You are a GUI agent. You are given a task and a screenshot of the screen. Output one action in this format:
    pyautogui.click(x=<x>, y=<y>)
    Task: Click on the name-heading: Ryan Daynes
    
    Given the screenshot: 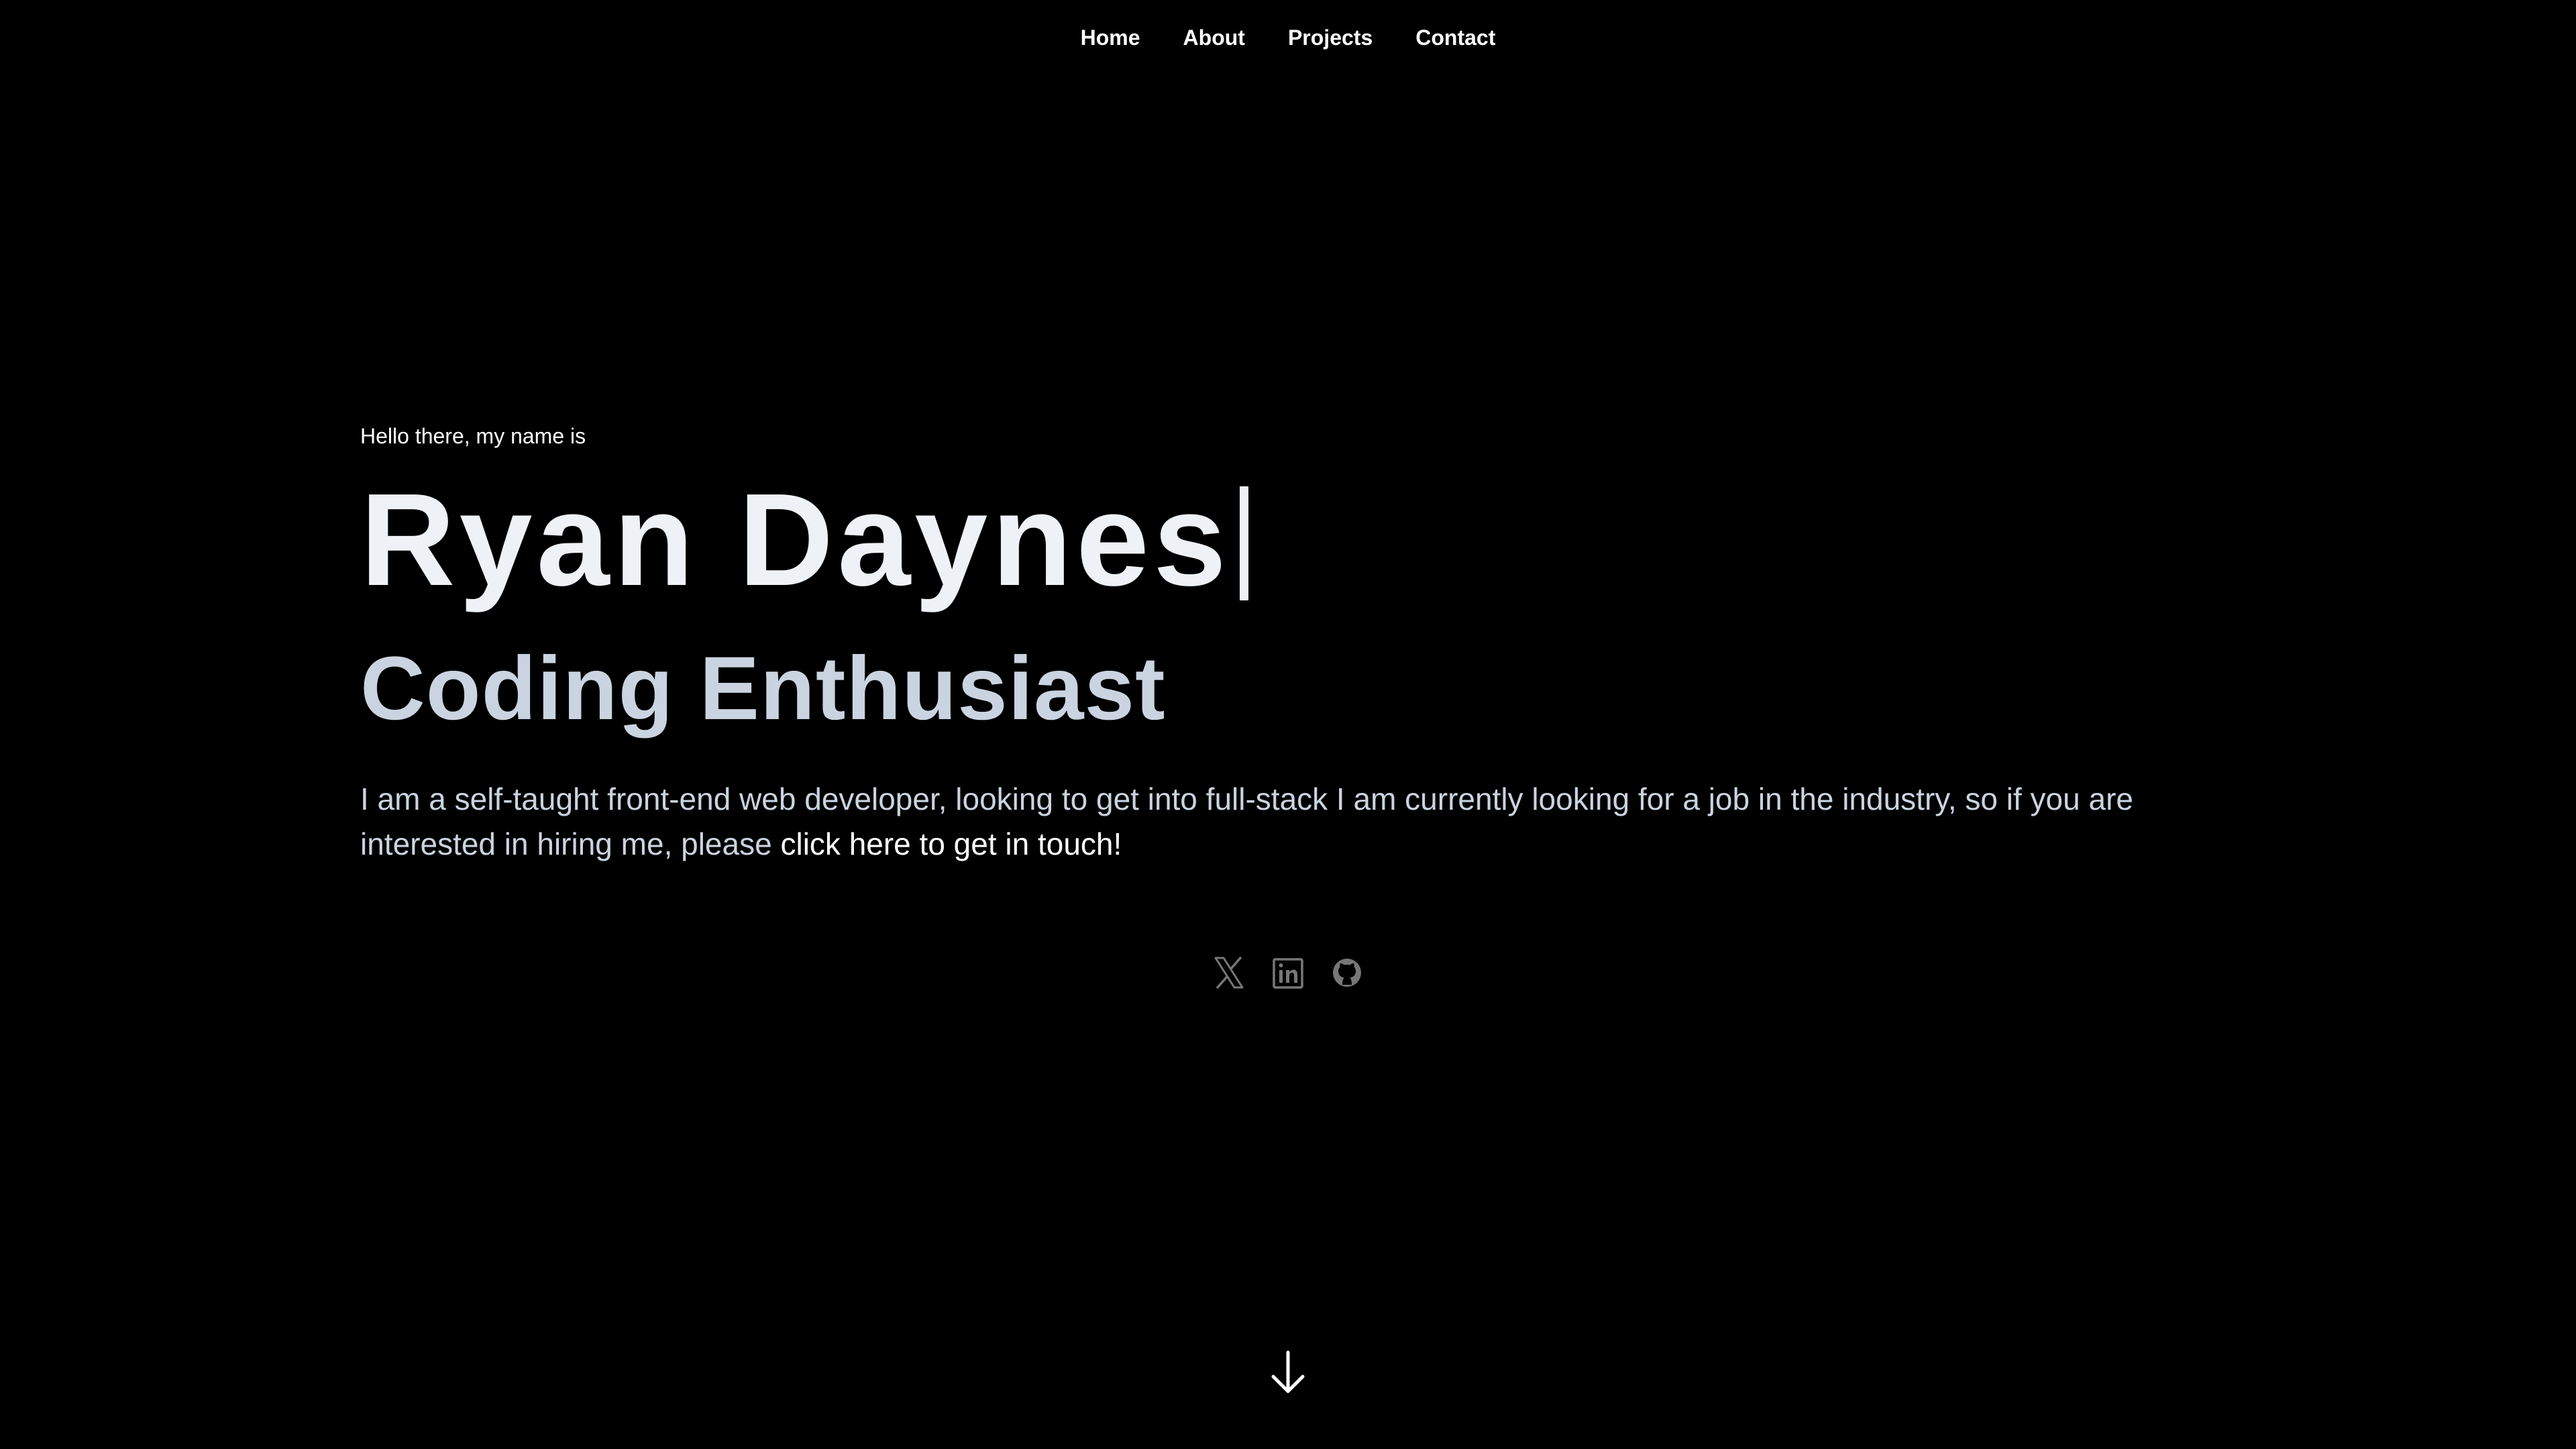 What is the action you would take?
    pyautogui.click(x=795, y=539)
    